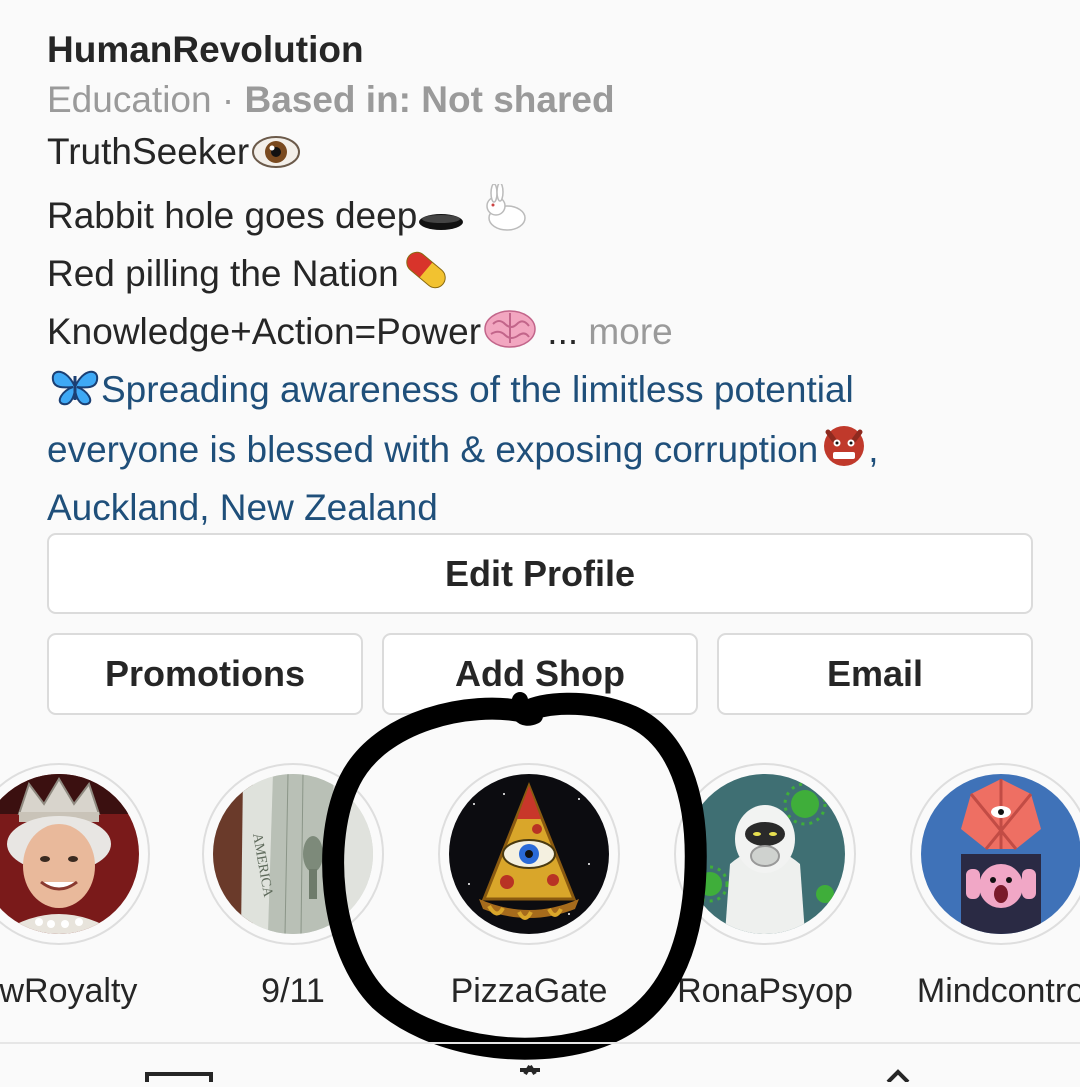 The width and height of the screenshot is (1080, 1087). Describe the element at coordinates (547, 508) in the screenshot. I see `location-link-line-3: Auckland, New Zealand` at that location.